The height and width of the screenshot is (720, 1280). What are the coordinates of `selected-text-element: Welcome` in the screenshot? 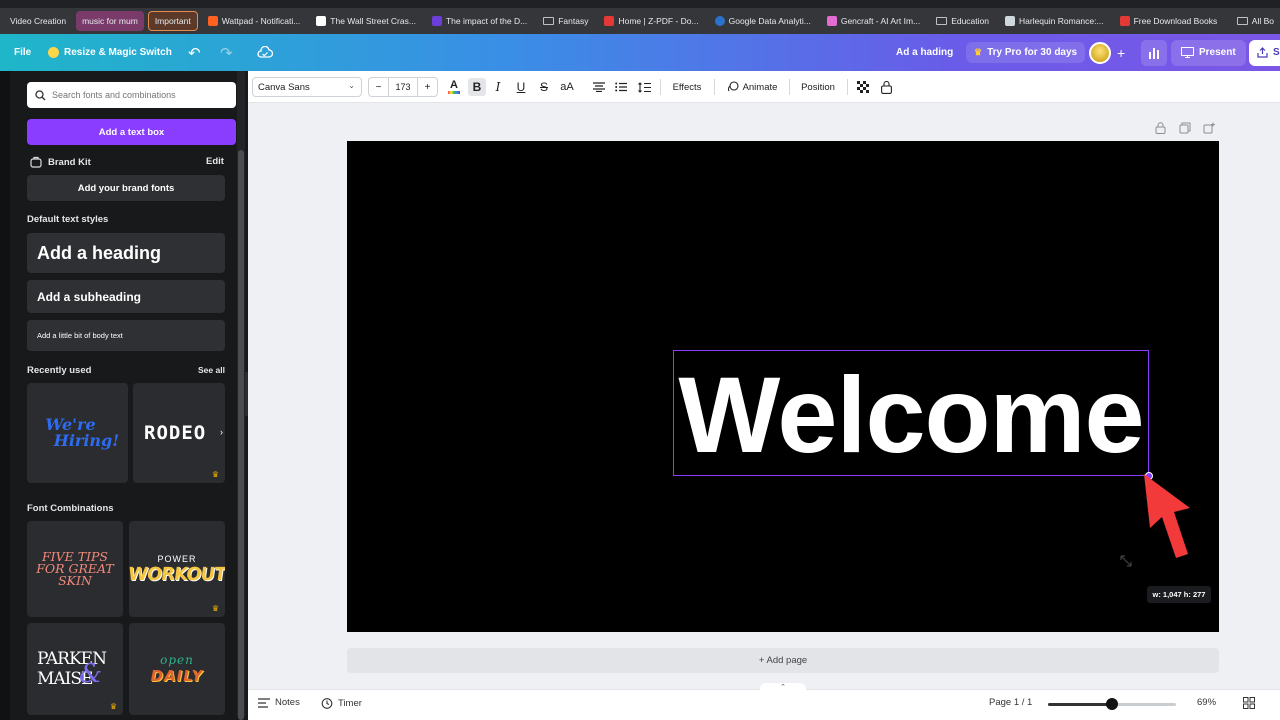 It's located at (911, 413).